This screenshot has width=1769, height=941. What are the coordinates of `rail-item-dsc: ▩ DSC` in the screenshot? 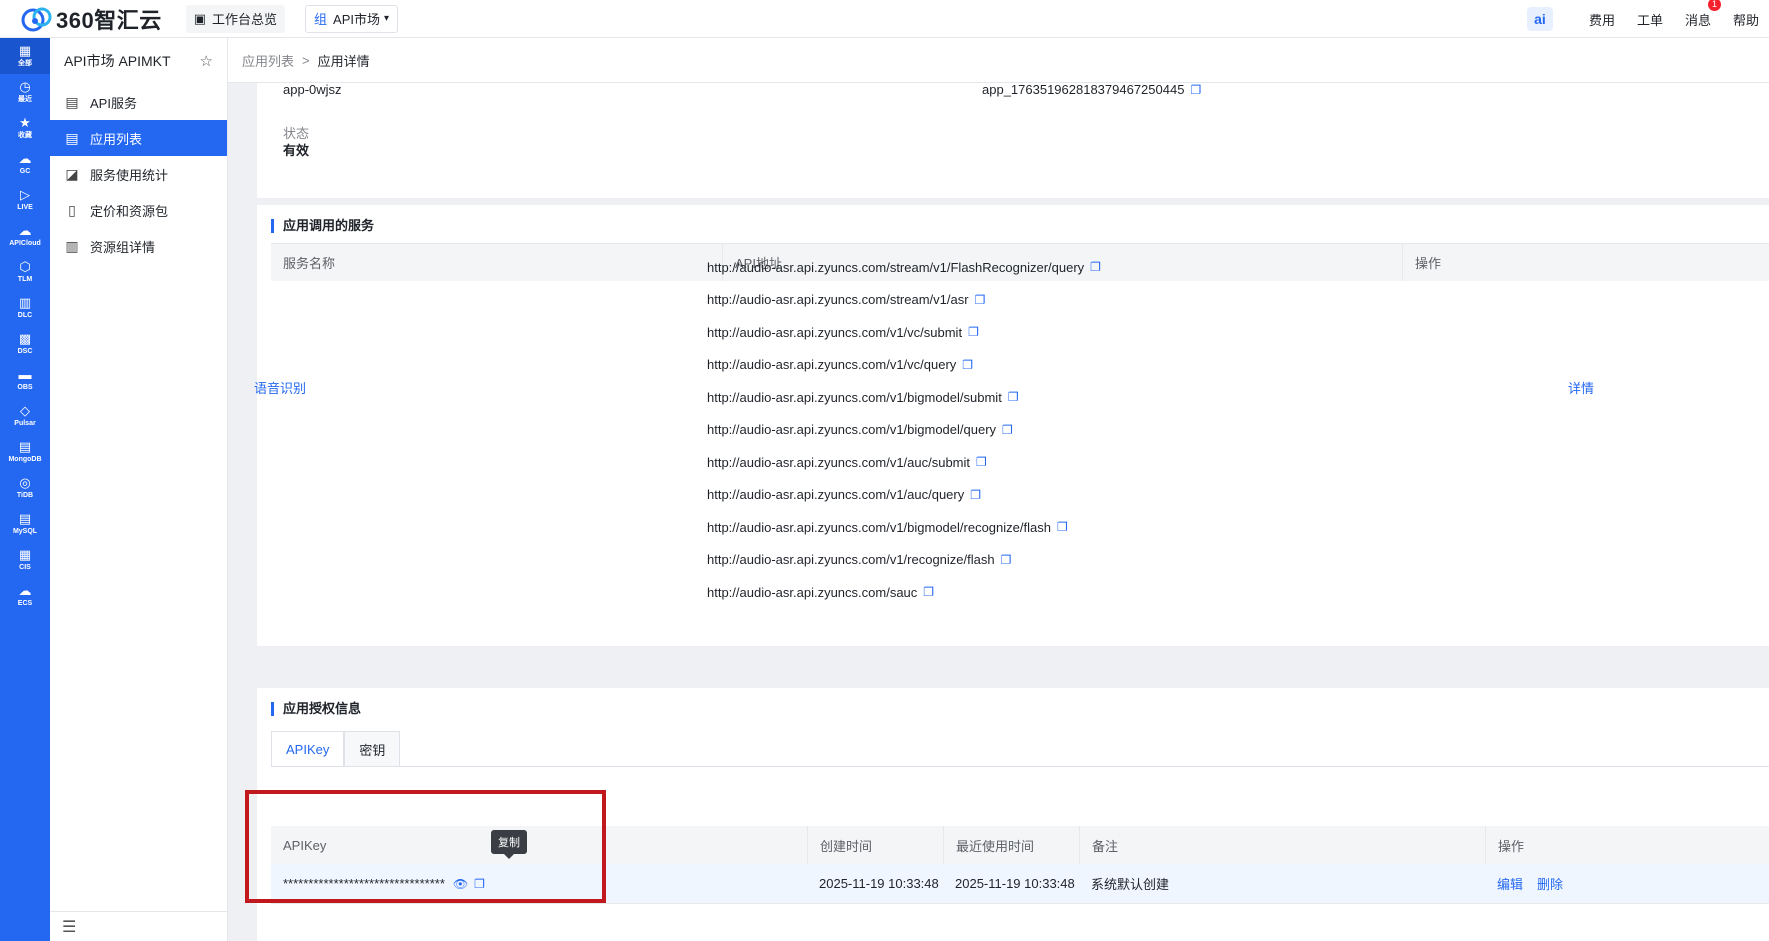 It's located at (25, 344).